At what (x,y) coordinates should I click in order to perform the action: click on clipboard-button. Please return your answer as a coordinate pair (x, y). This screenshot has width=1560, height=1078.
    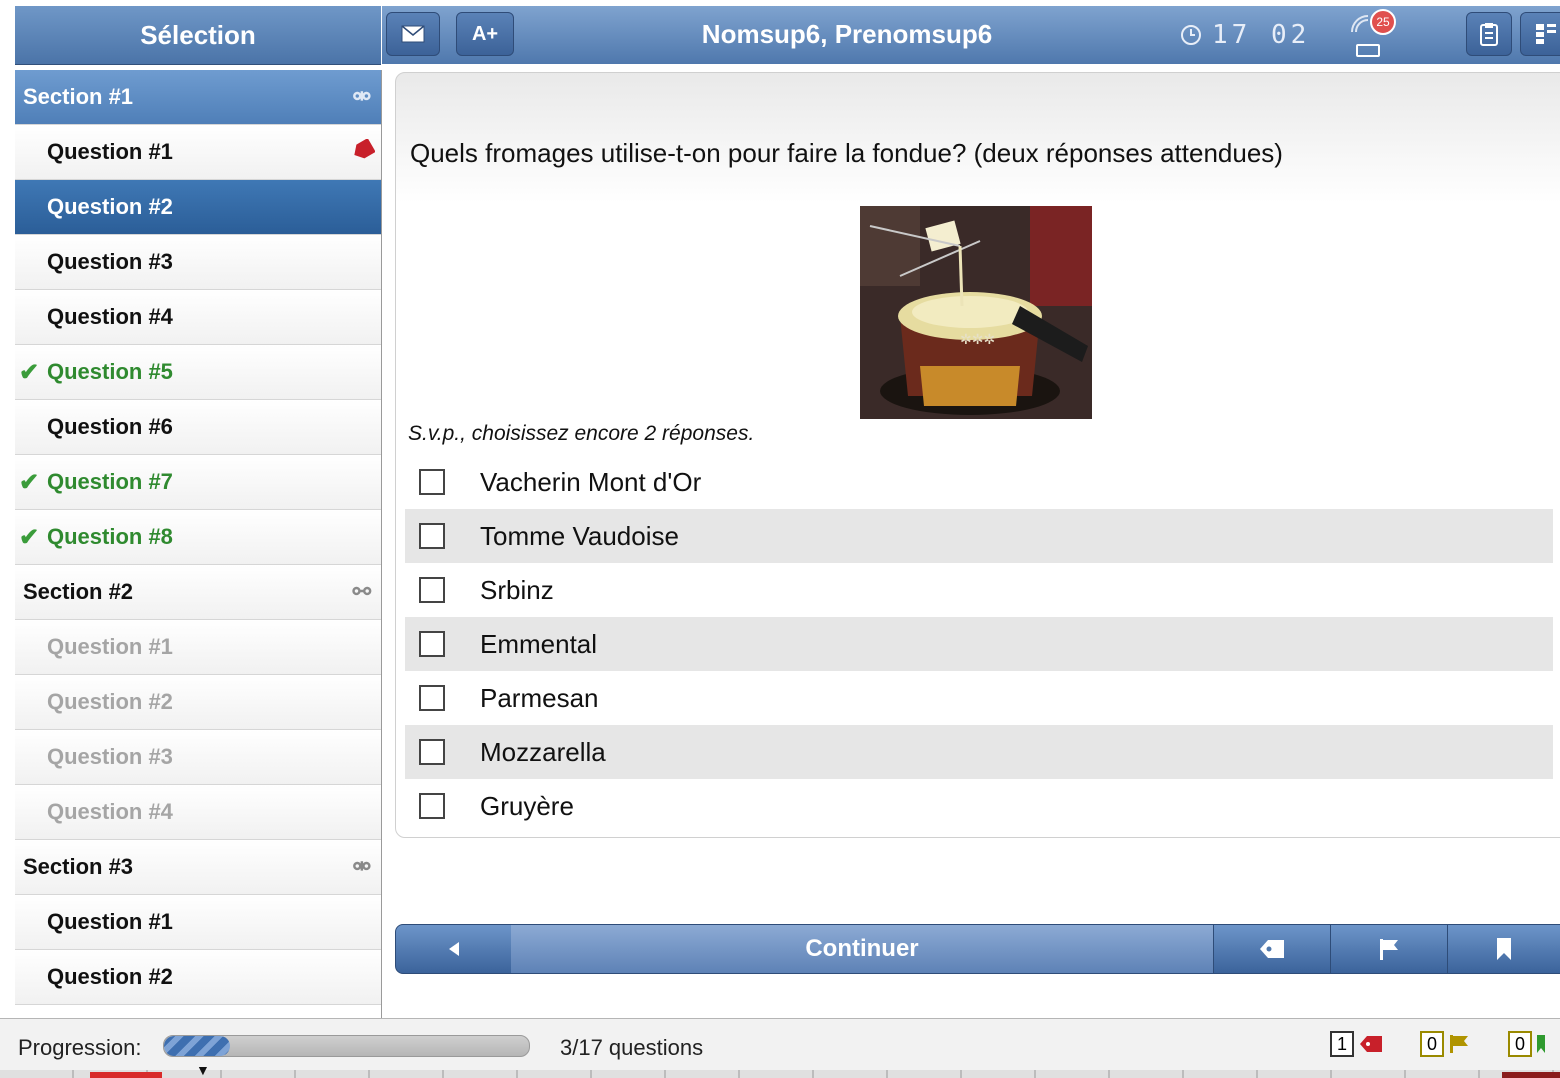
    Looking at the image, I should click on (1489, 34).